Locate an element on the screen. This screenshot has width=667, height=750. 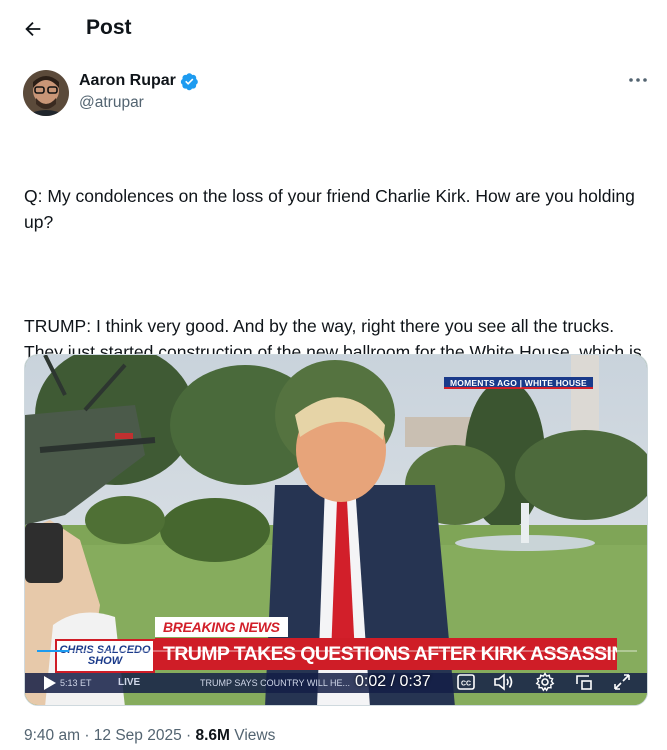
page-title: Post is located at coordinates (109, 27).